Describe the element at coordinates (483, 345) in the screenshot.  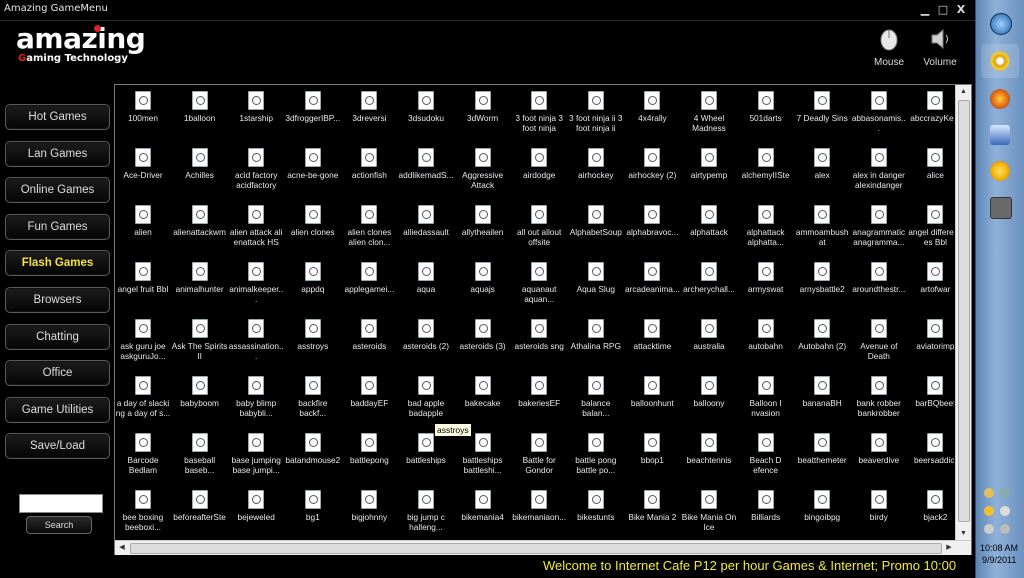
I see `game-item: asteroids (3)` at that location.